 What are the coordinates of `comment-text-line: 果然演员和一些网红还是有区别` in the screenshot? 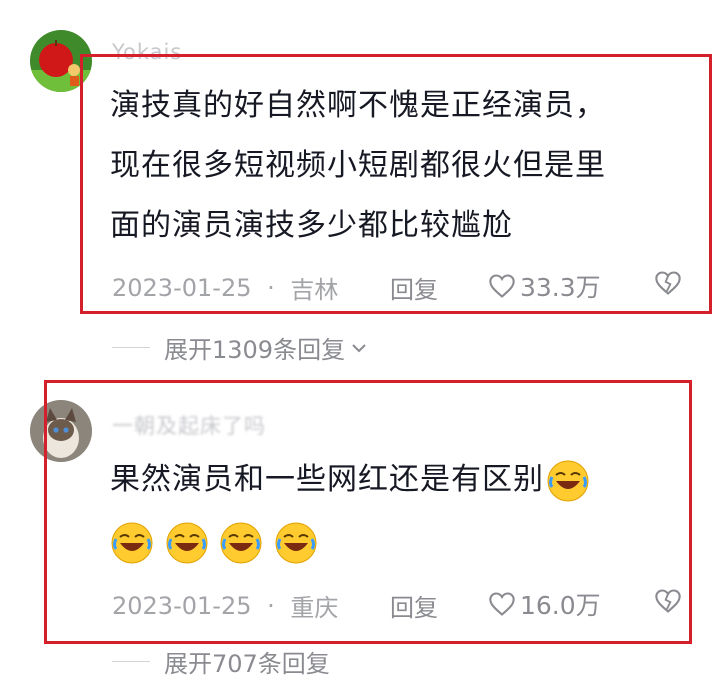 It's located at (350, 480).